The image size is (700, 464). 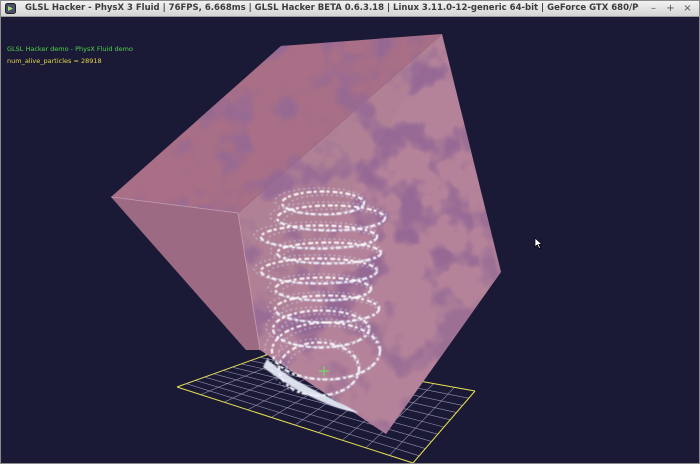 What do you see at coordinates (10, 8) in the screenshot?
I see `glsl-hacker-icon` at bounding box center [10, 8].